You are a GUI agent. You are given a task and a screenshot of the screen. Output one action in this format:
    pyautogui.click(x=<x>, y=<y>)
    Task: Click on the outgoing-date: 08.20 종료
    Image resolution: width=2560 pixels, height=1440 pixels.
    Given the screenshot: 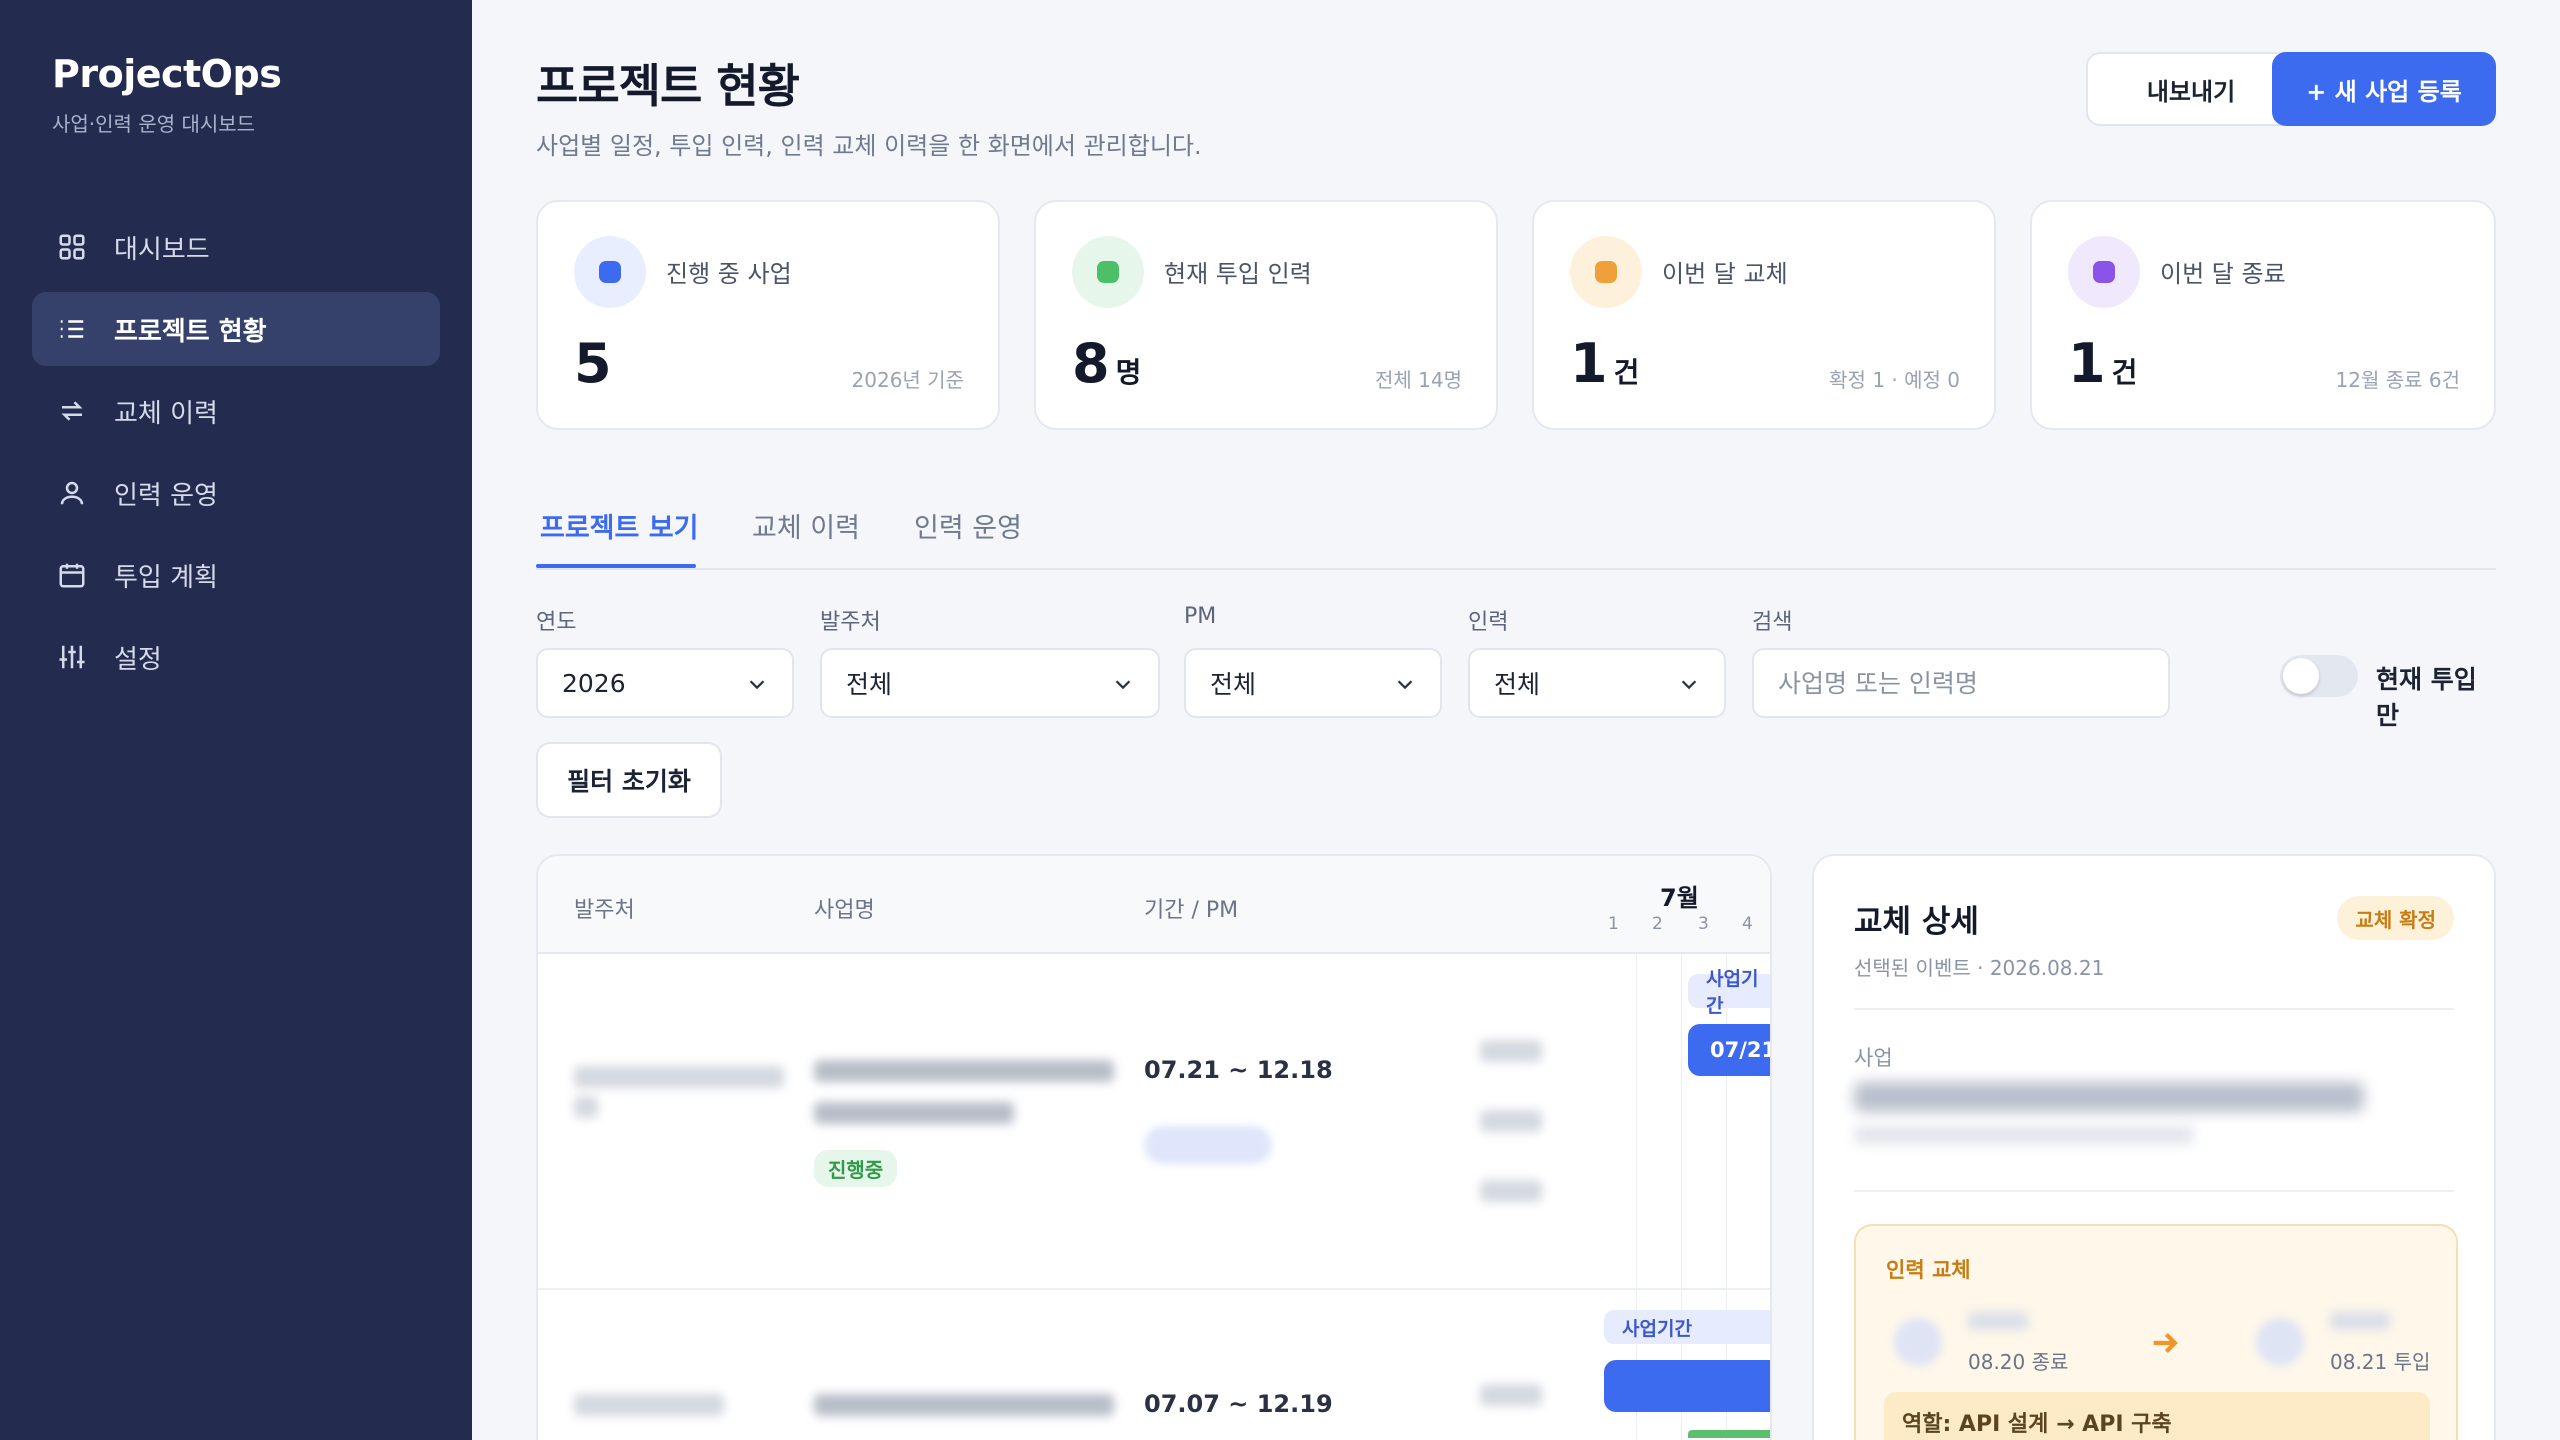 What is the action you would take?
    pyautogui.click(x=2018, y=1362)
    